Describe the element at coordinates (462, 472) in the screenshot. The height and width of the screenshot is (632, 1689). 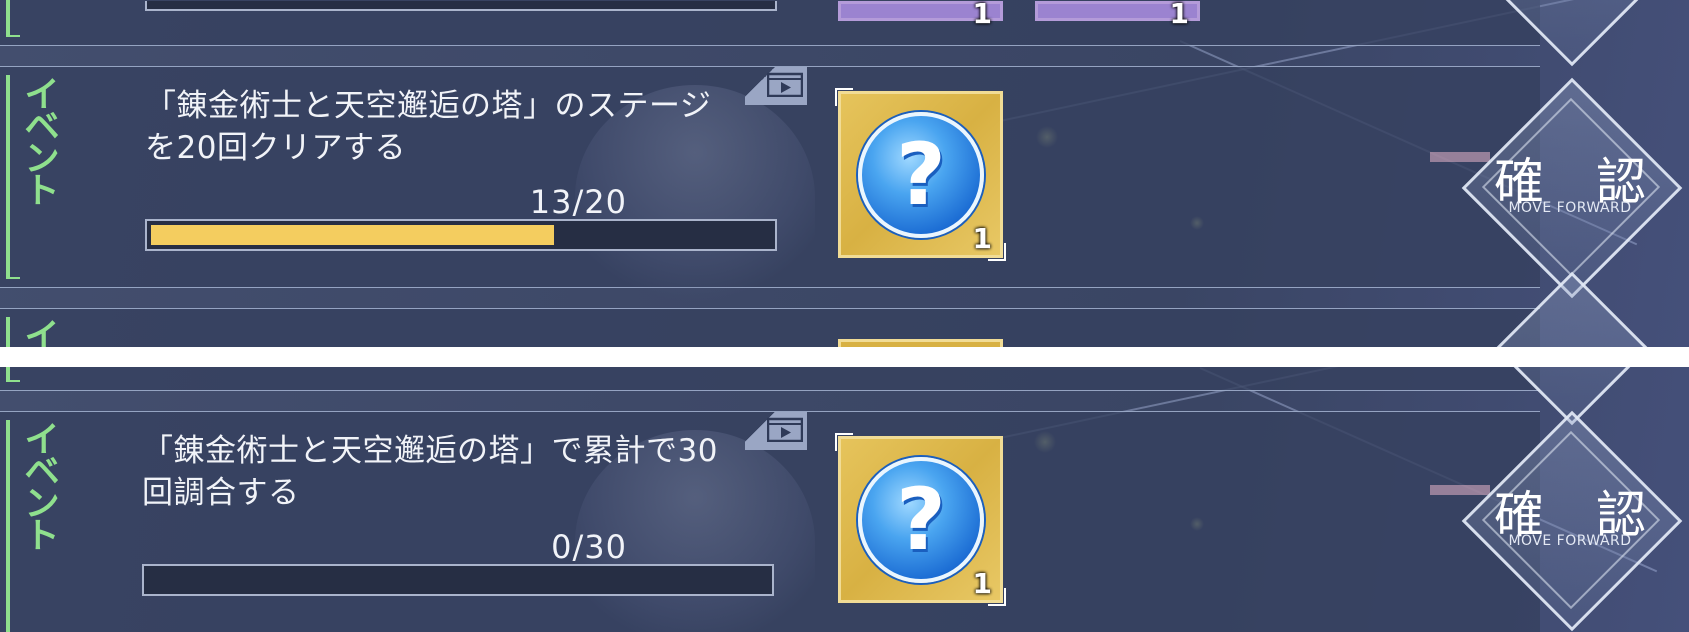
I see `mission-description: 「錬金術士と天空邂逅の塔」で累計で30 回調合する` at that location.